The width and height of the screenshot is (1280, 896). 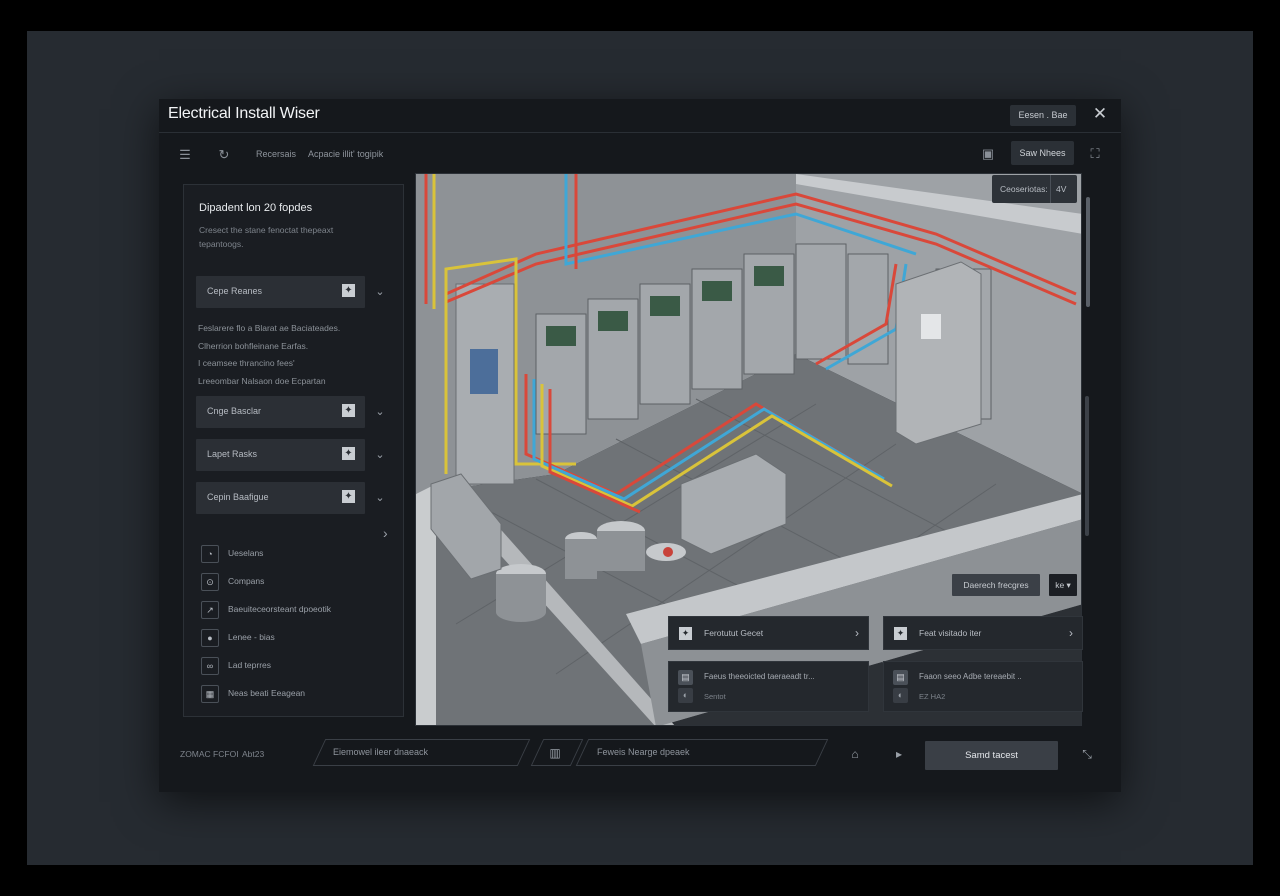 I want to click on toolbar-item-1: Recersais, so click(x=276, y=154).